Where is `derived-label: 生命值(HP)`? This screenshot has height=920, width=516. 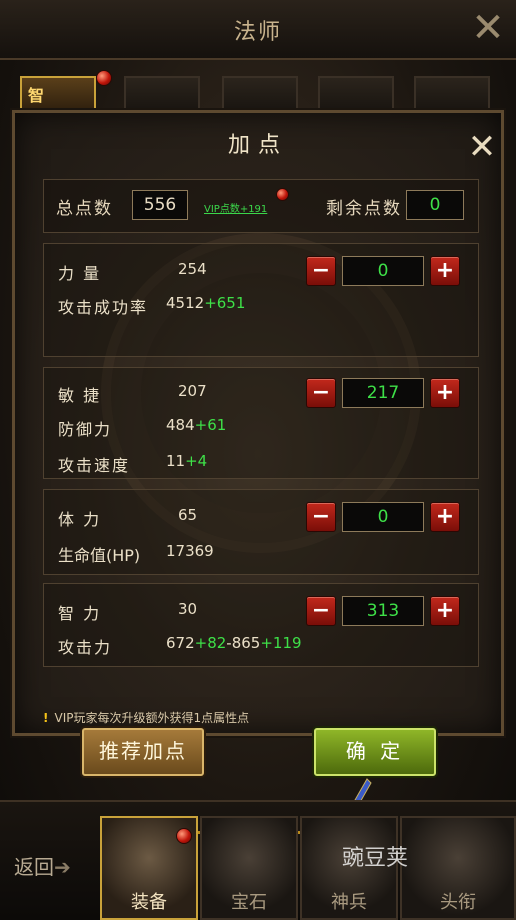
derived-label: 生命值(HP) is located at coordinates (99, 555).